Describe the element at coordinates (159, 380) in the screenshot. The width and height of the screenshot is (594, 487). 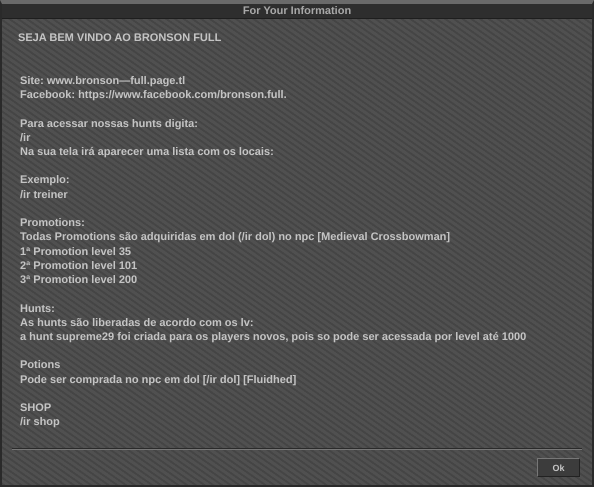
I see `text-line: Pode ser comprada no npc em dol [/ir dol] [Fluidhed]` at that location.